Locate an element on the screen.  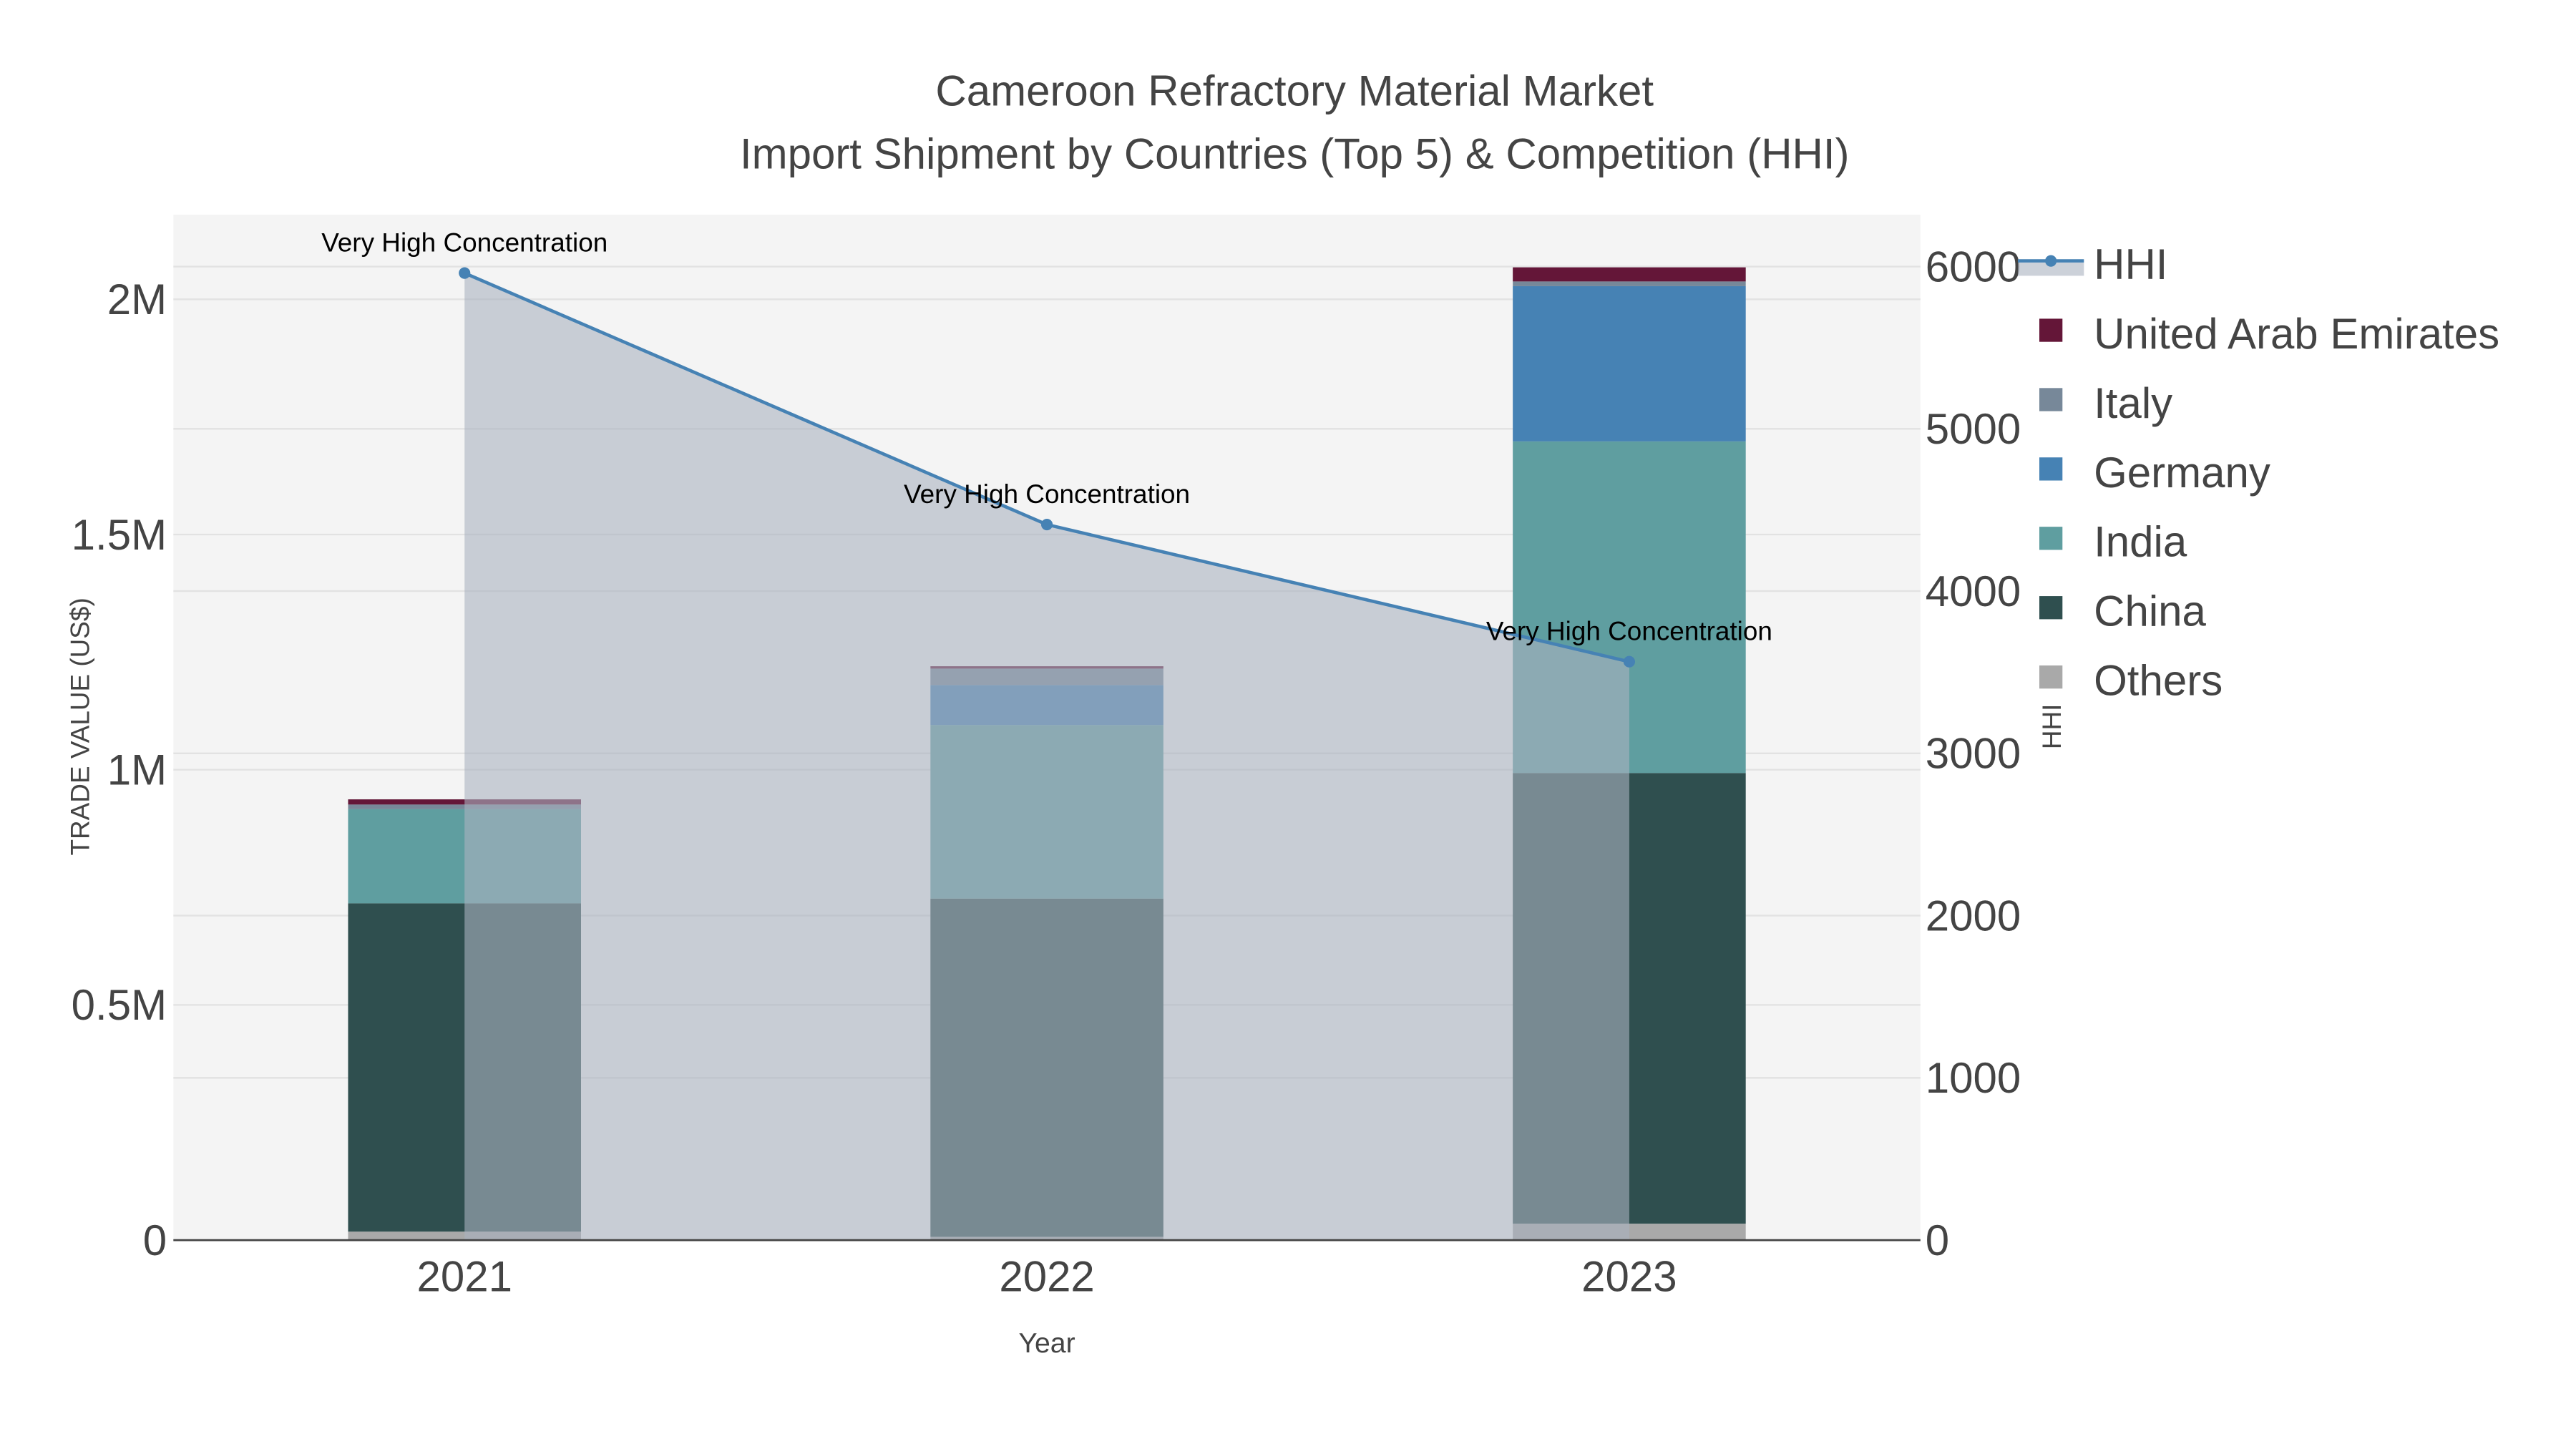
y2-tick-label: 2000 is located at coordinates (1973, 916).